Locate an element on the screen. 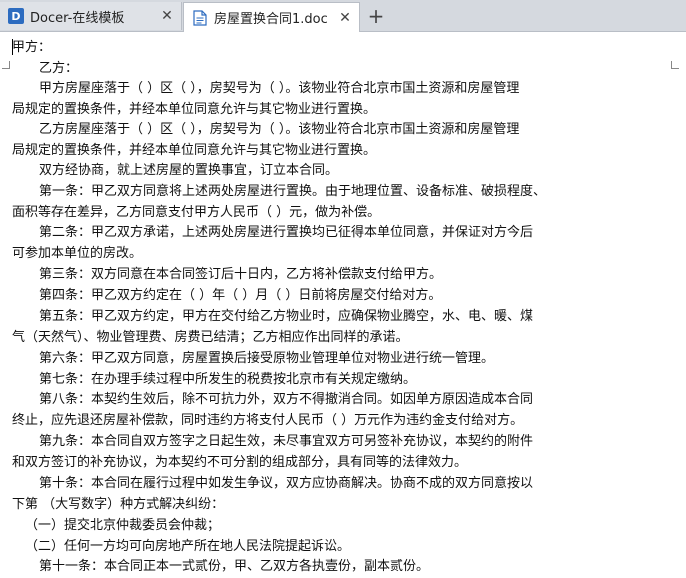 This screenshot has height=578, width=686. doc-icon is located at coordinates (200, 17).